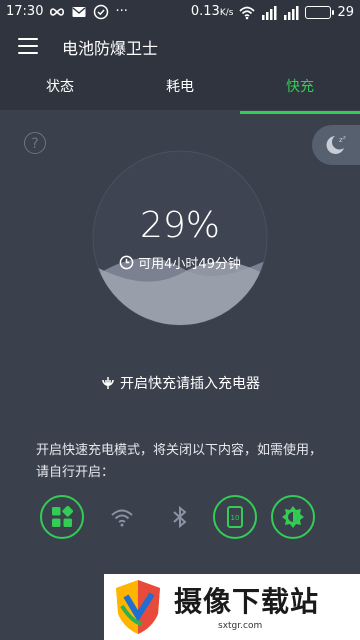 Image resolution: width=360 pixels, height=640 pixels. What do you see at coordinates (240, 626) in the screenshot?
I see `watermark-url: sxtgr.com` at bounding box center [240, 626].